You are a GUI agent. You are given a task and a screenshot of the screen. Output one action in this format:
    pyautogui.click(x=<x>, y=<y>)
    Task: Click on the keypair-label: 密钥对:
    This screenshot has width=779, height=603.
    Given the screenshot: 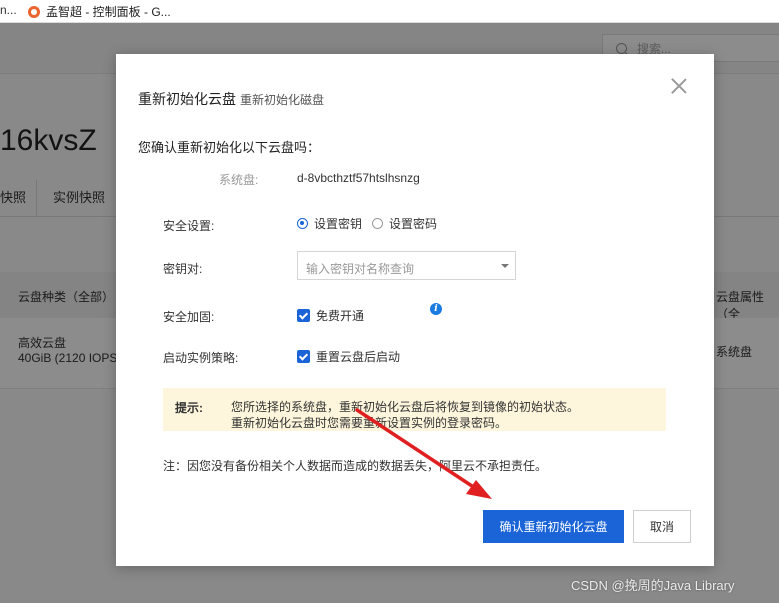 What is the action you would take?
    pyautogui.click(x=183, y=269)
    